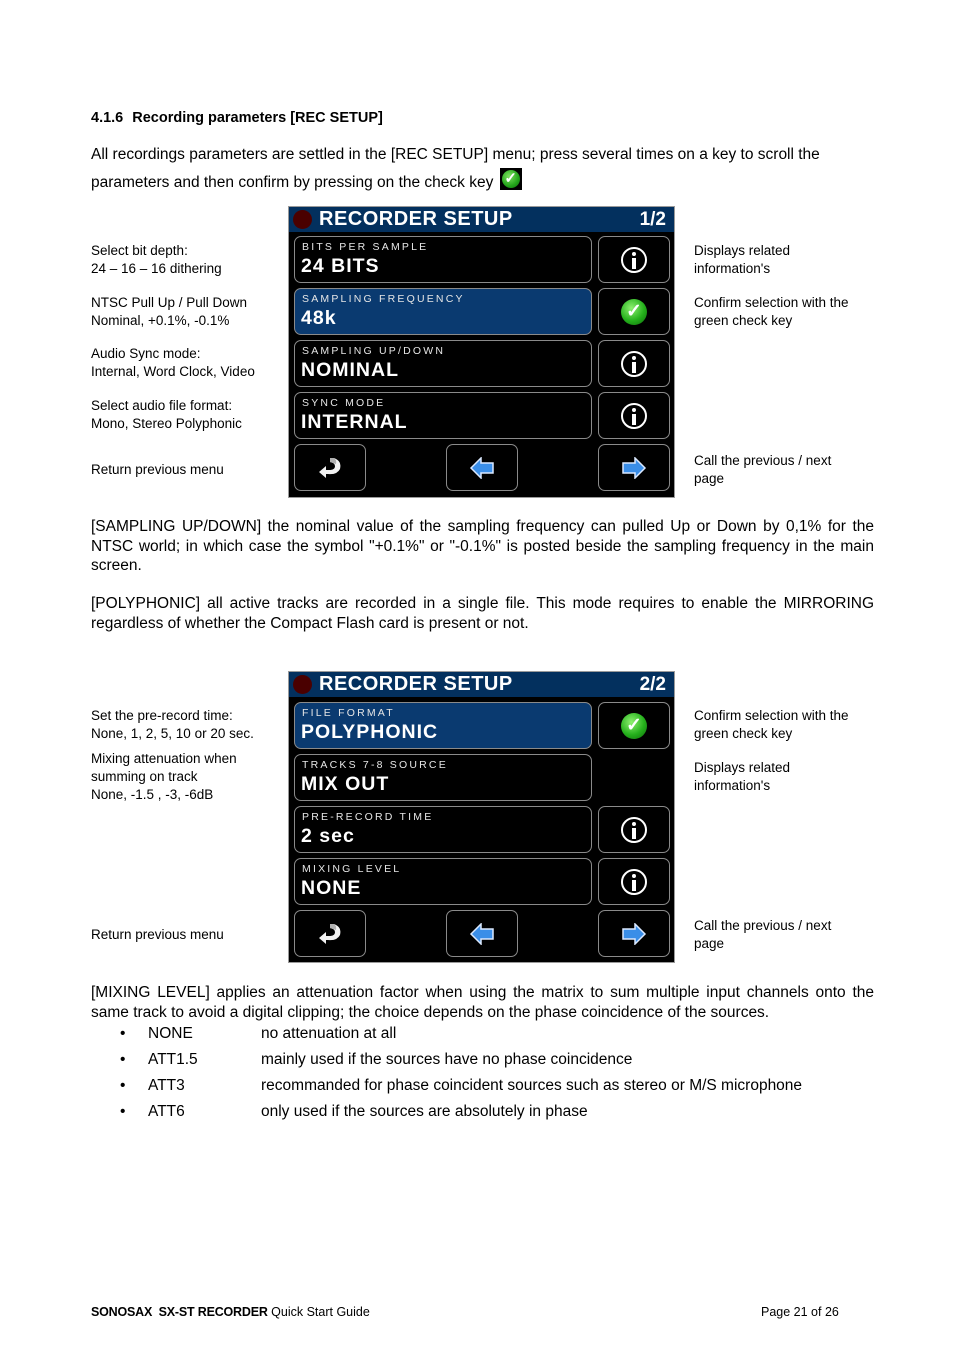  Describe the element at coordinates (443, 259) in the screenshot. I see `param-bits-per-sample: BITS PER SAMPLE 24 BITS` at that location.